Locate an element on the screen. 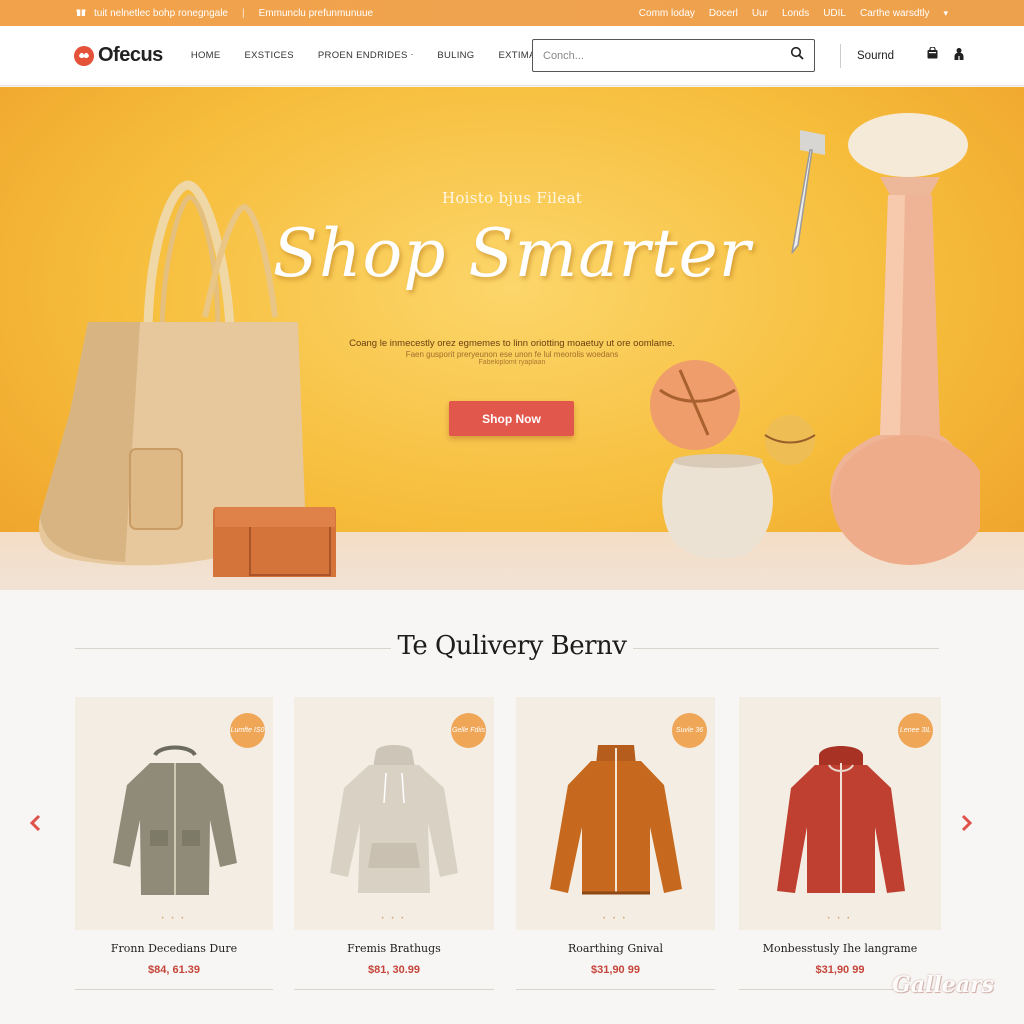 This screenshot has width=1024, height=1024. product-image: Lenee 3IL • • • is located at coordinates (840, 813).